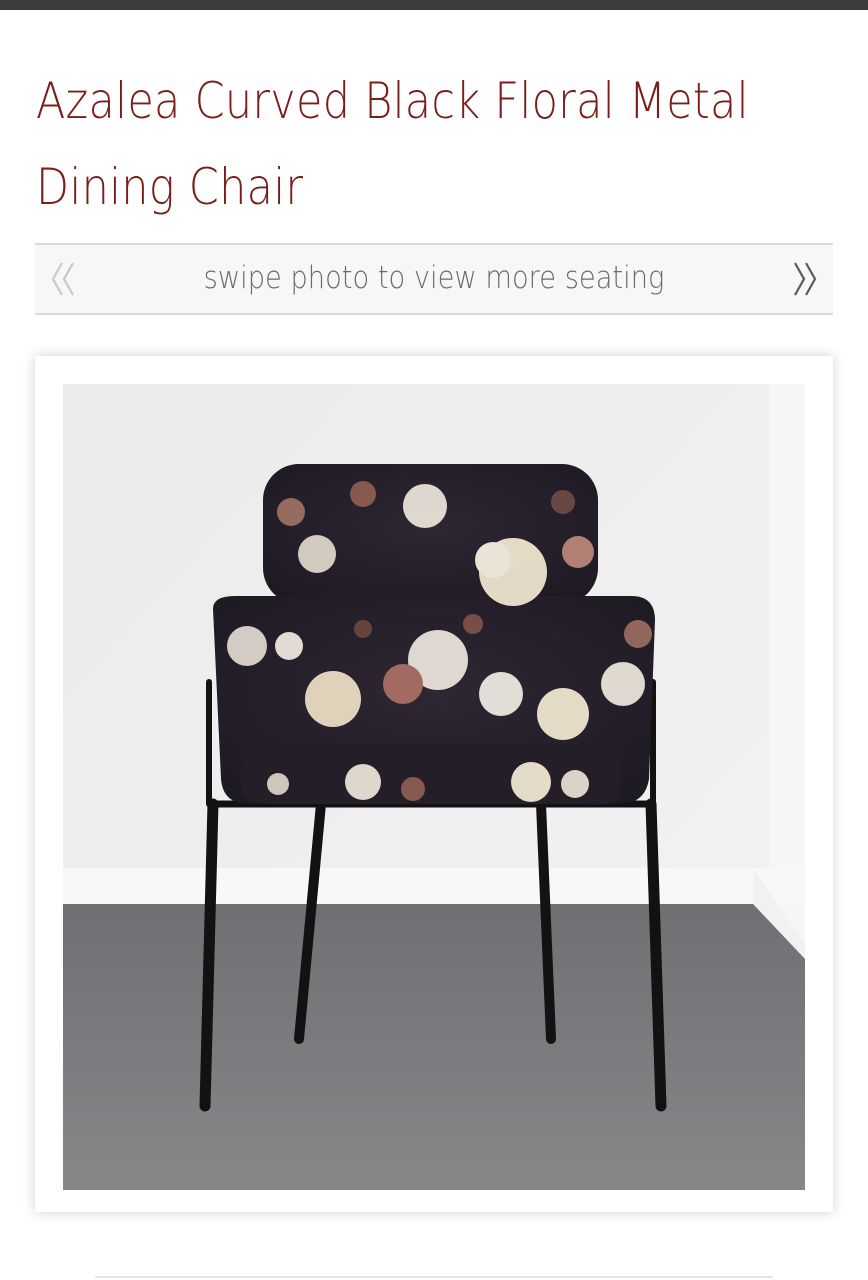  Describe the element at coordinates (392, 101) in the screenshot. I see `product-title-line-1: Azalea Curved Black Floral Metal` at that location.